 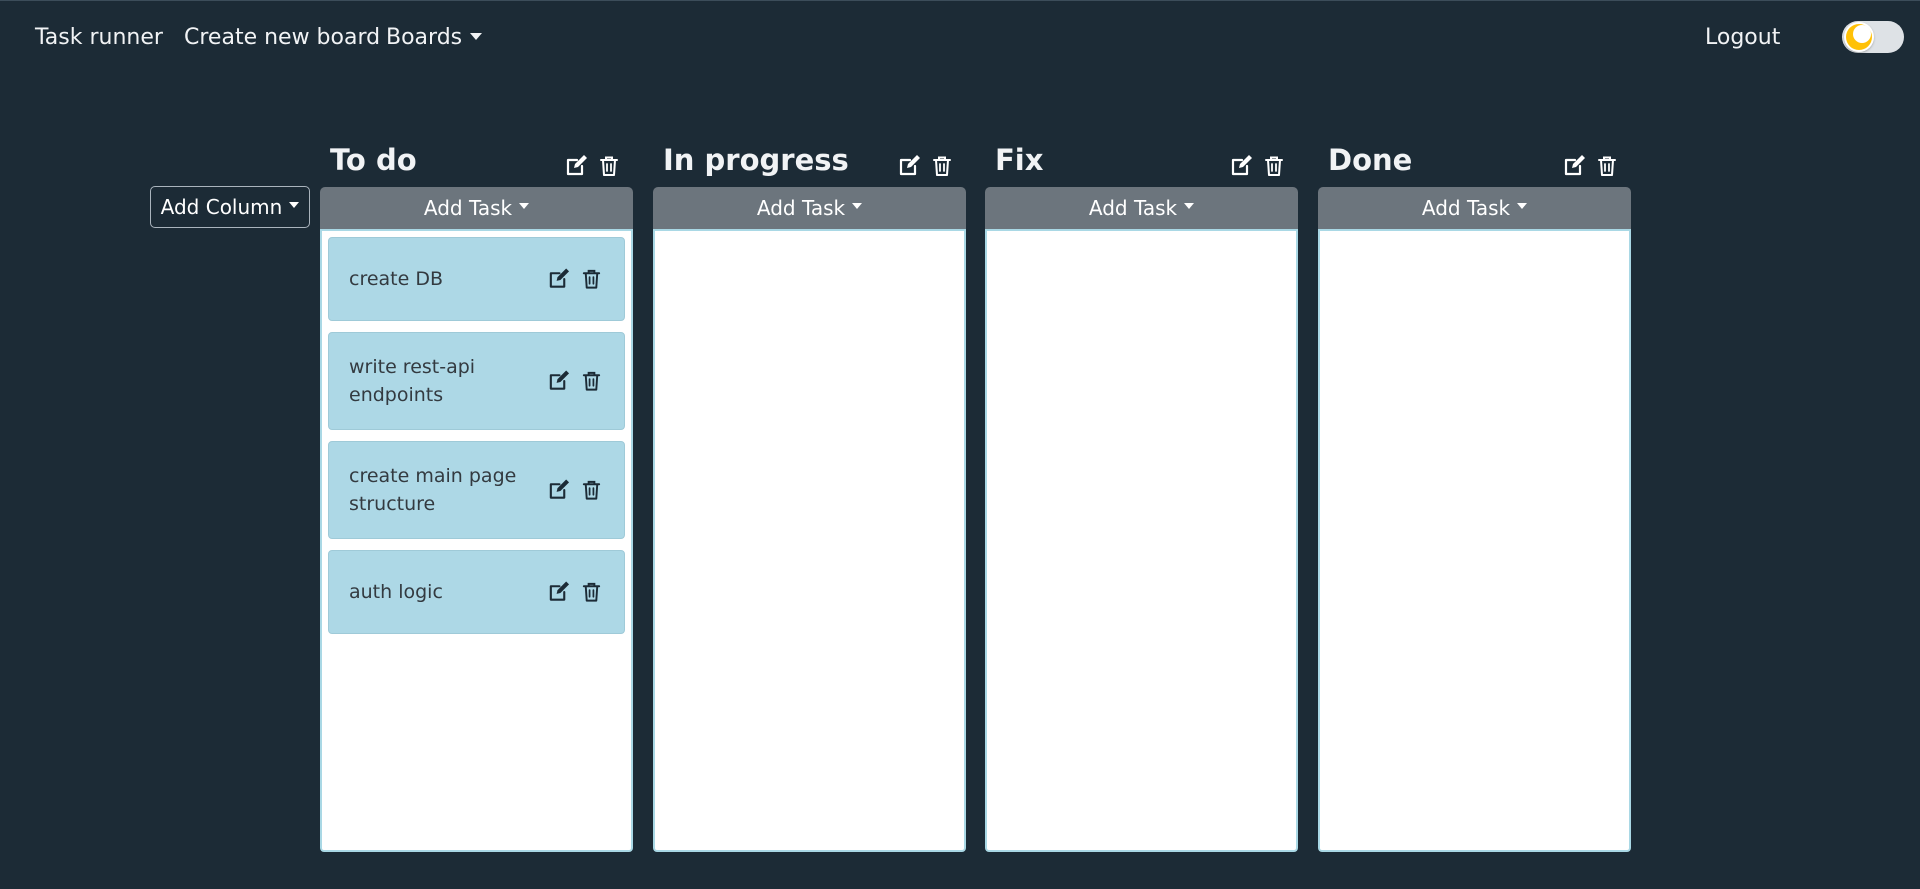 I want to click on theme-toggle, so click(x=1873, y=37).